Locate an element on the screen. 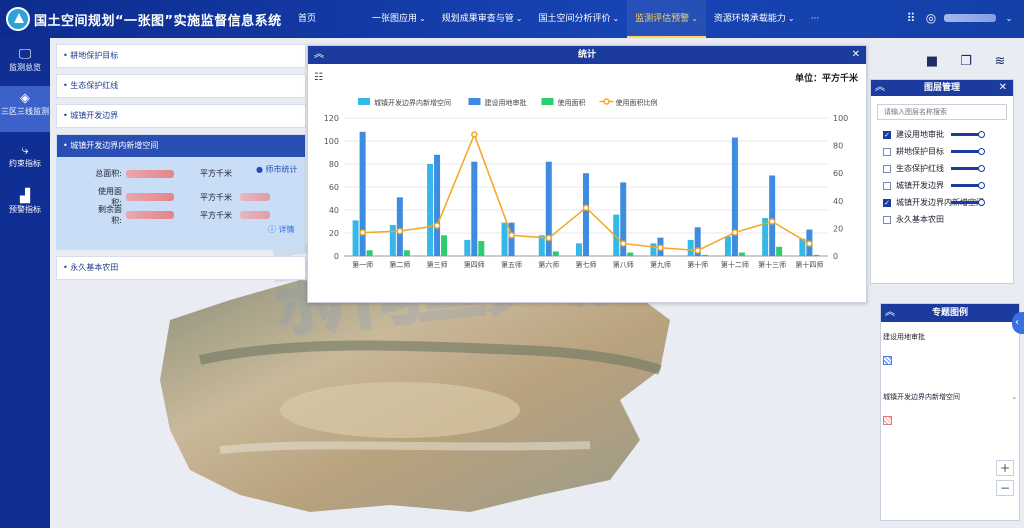  legend-swatch-blue is located at coordinates (887, 360).